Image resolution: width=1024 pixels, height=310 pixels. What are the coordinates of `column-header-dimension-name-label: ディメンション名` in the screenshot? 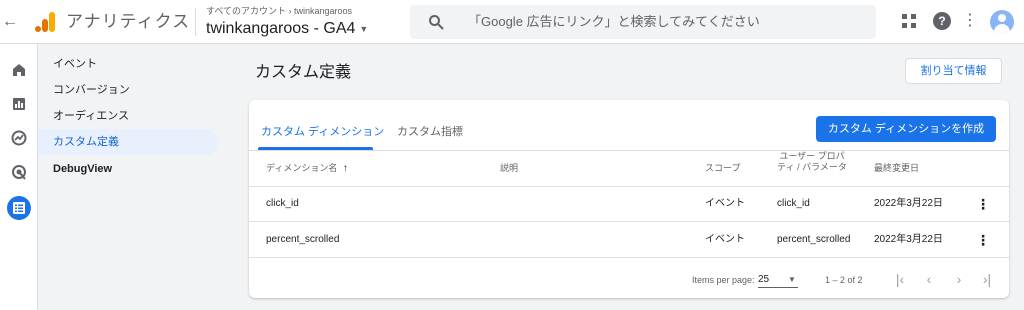 It's located at (302, 168).